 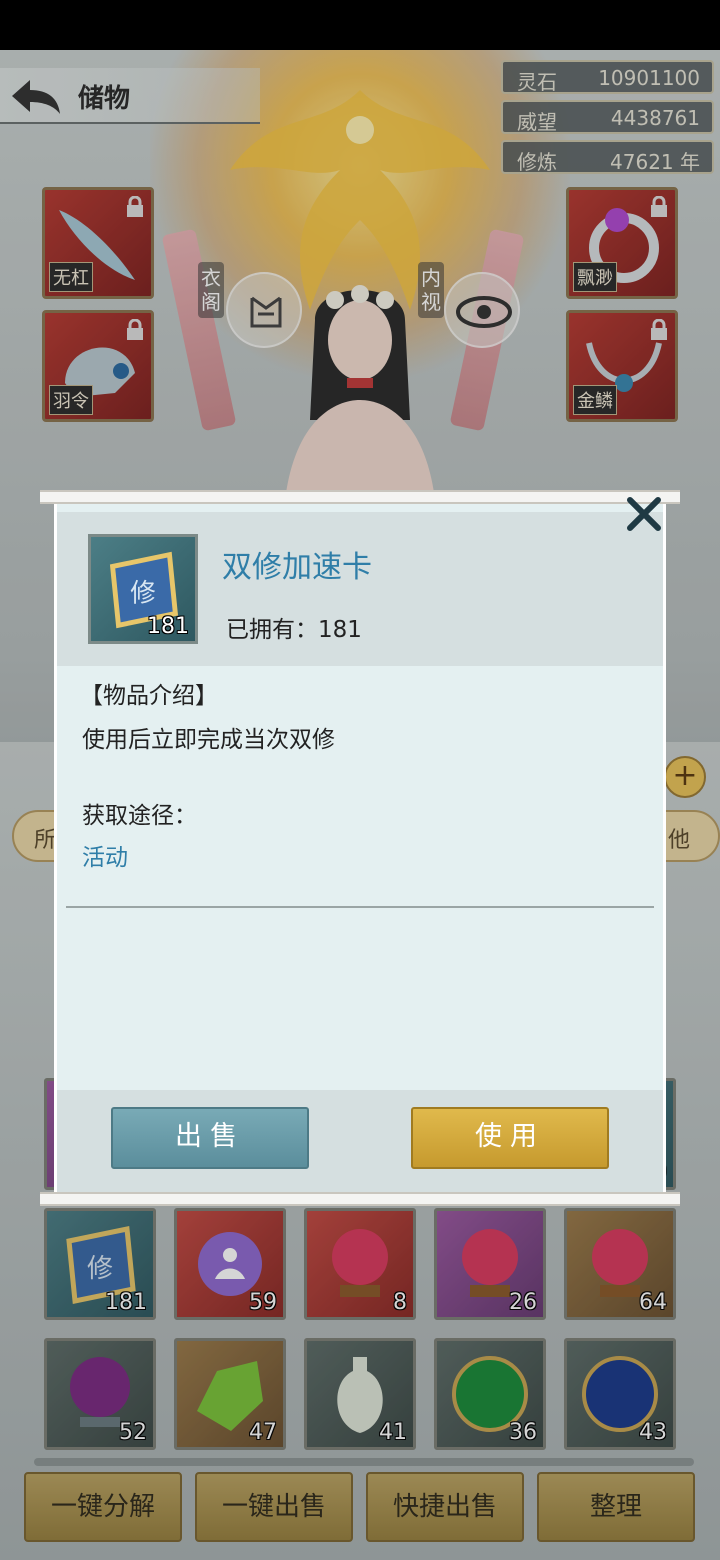 I want to click on owned-count: 已拥有：181, so click(x=294, y=630).